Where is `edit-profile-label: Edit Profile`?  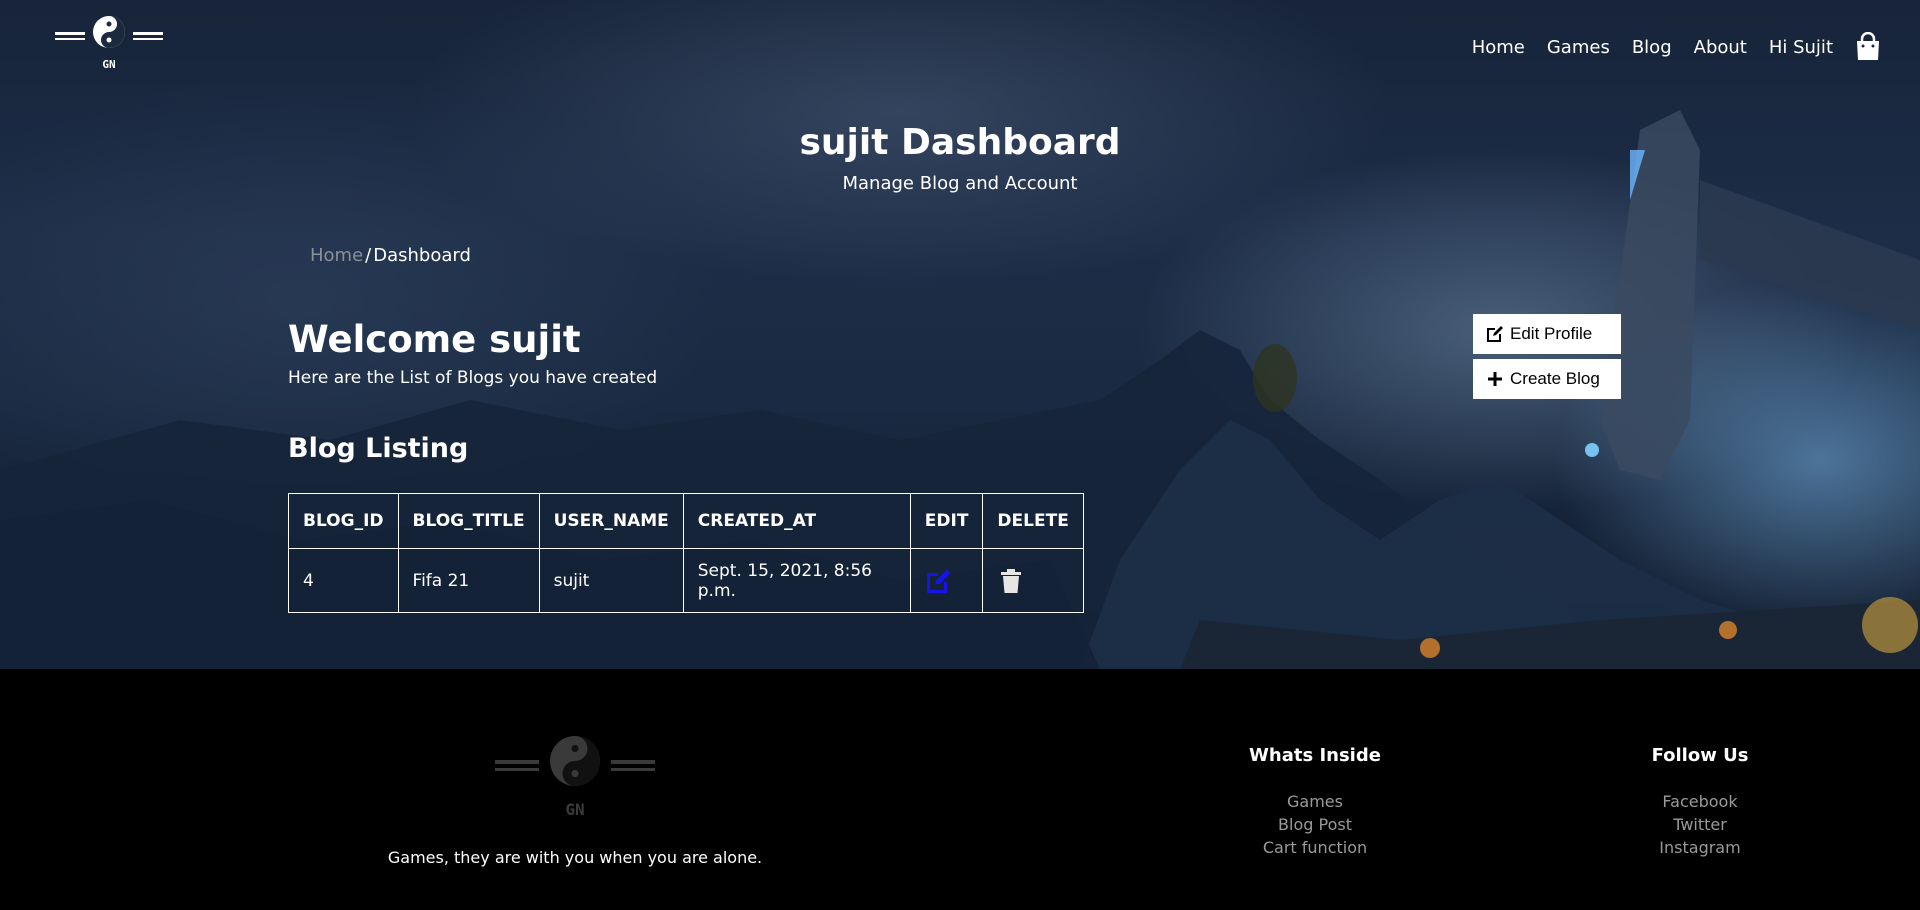
edit-profile-label: Edit Profile is located at coordinates (1551, 333).